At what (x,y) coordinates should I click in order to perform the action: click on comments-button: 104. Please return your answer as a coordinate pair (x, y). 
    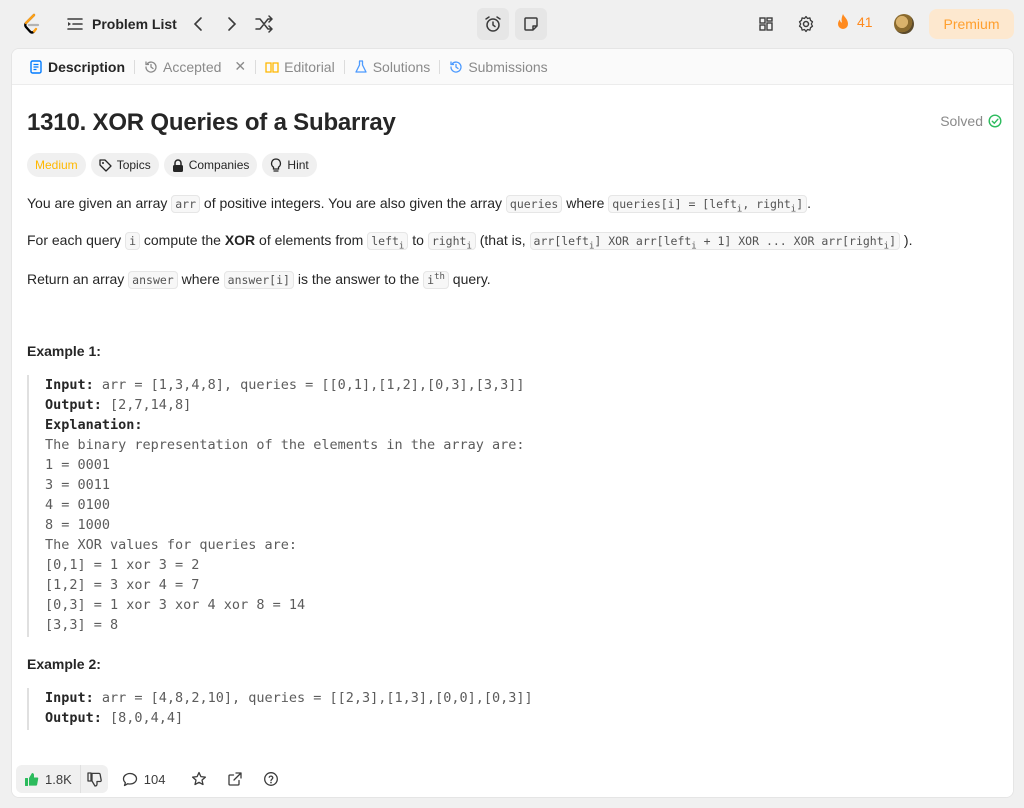
    Looking at the image, I should click on (144, 779).